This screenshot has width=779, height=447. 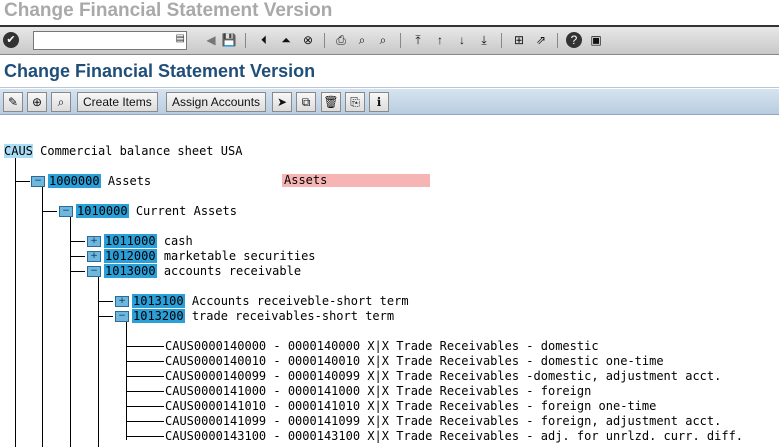 I want to click on layout-menu-icon: ▣, so click(x=596, y=40).